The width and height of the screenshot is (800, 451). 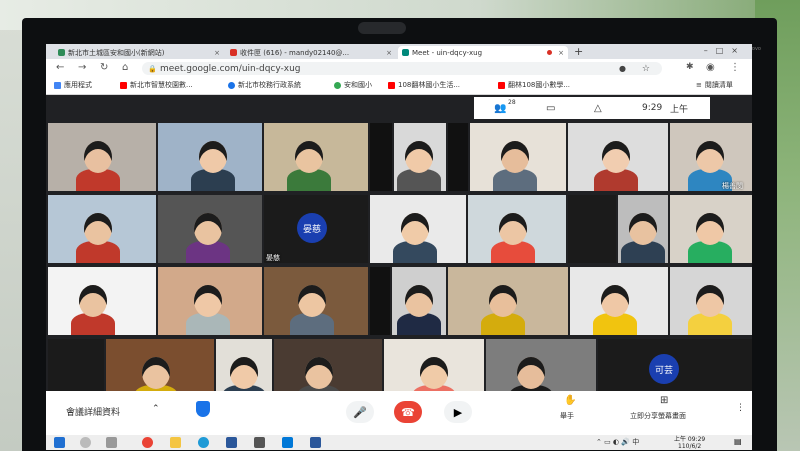 I want to click on shield-icon, so click(x=203, y=409).